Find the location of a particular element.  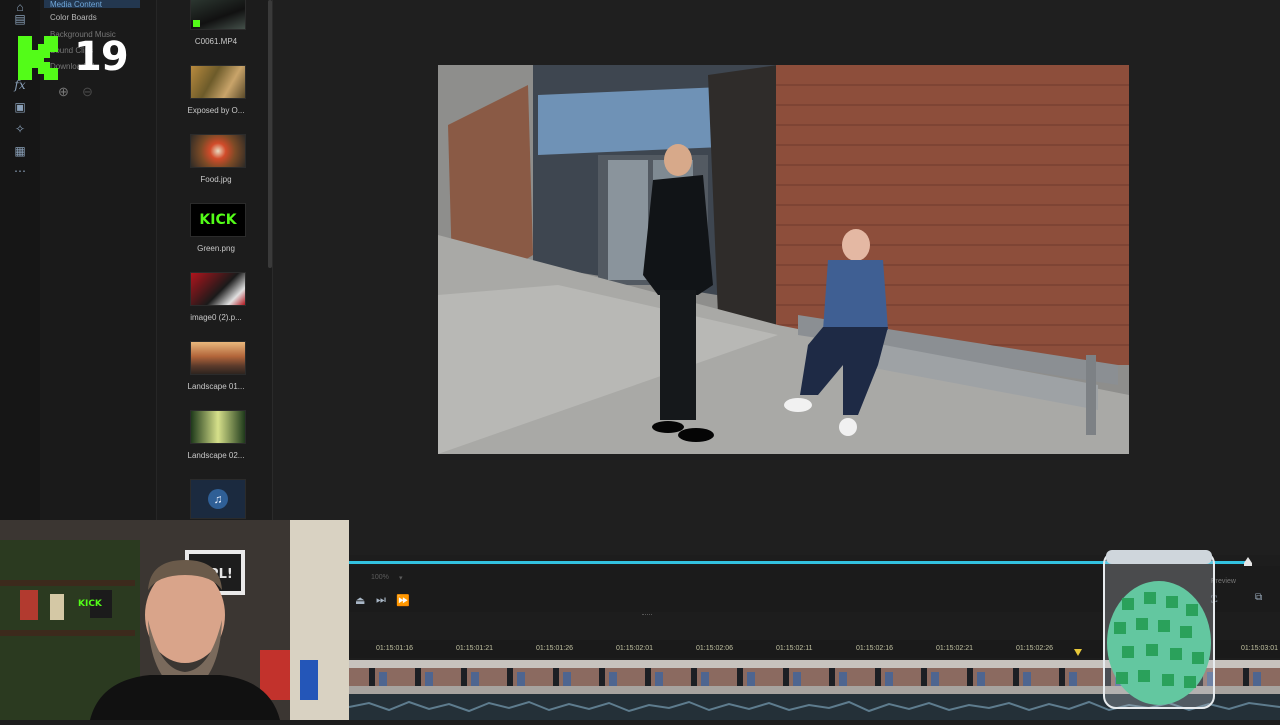

media-scrollbar is located at coordinates (270, 134).